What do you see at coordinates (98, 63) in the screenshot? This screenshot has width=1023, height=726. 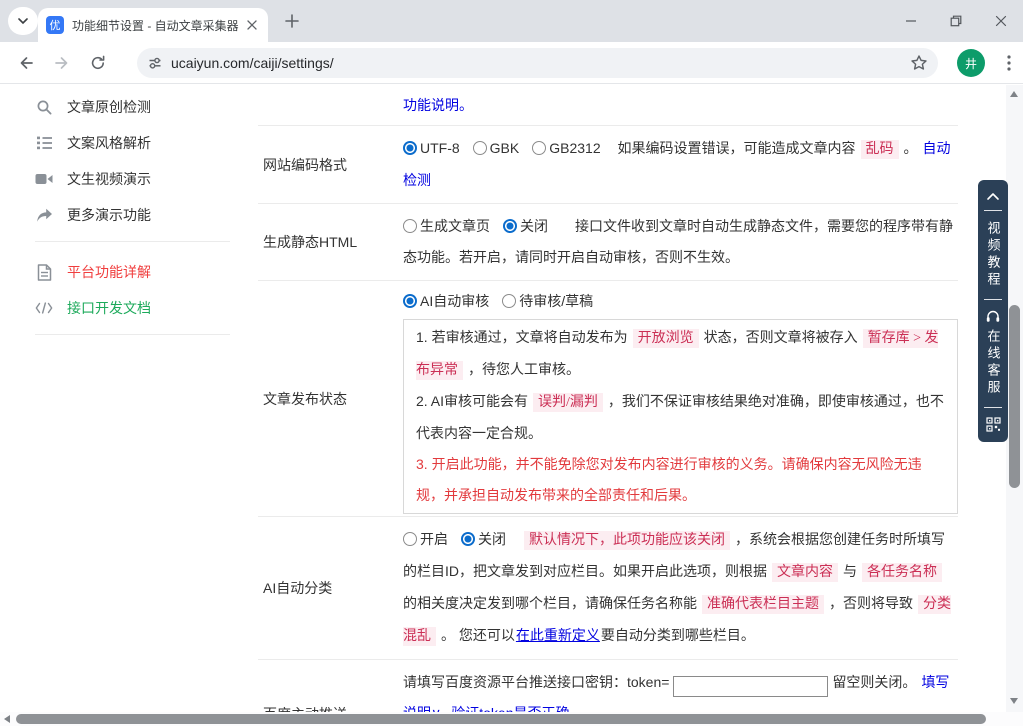 I see `reload-button` at bounding box center [98, 63].